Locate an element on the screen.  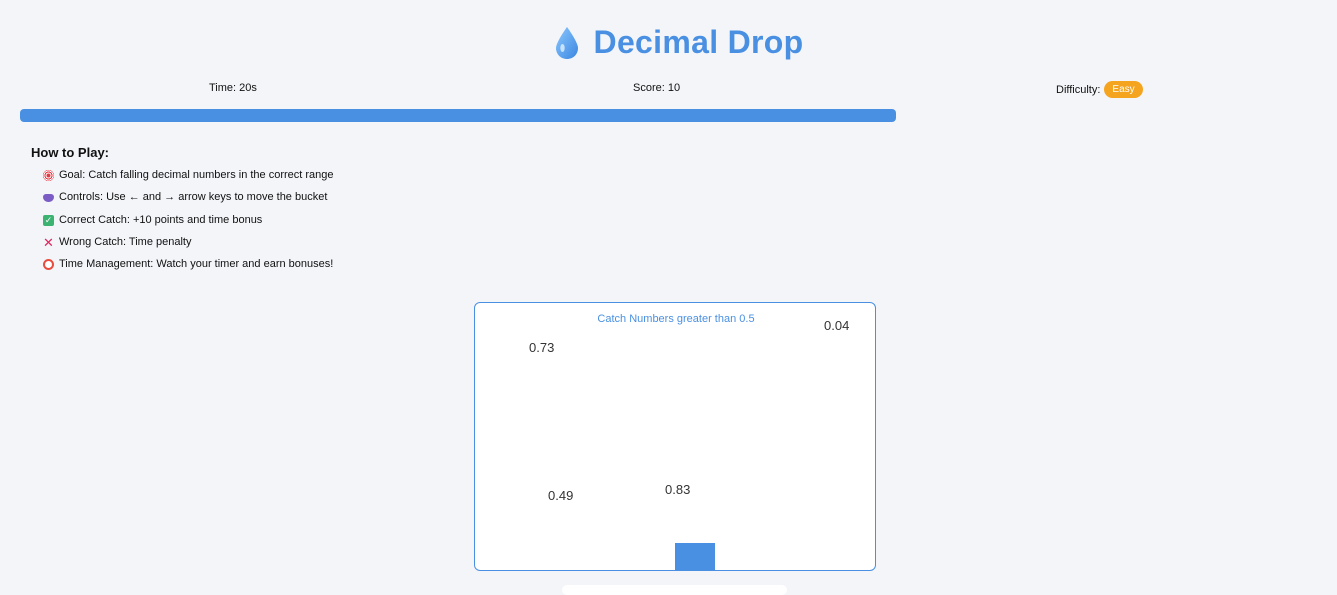
list-item: ✕ Wrong Catch: Time penalty is located at coordinates (188, 247).